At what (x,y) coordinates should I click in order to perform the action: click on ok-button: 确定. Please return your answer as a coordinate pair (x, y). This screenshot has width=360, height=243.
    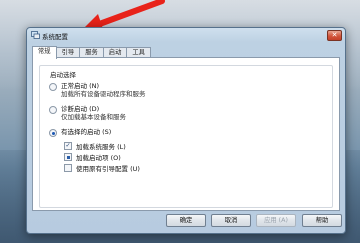
    Looking at the image, I should click on (186, 220).